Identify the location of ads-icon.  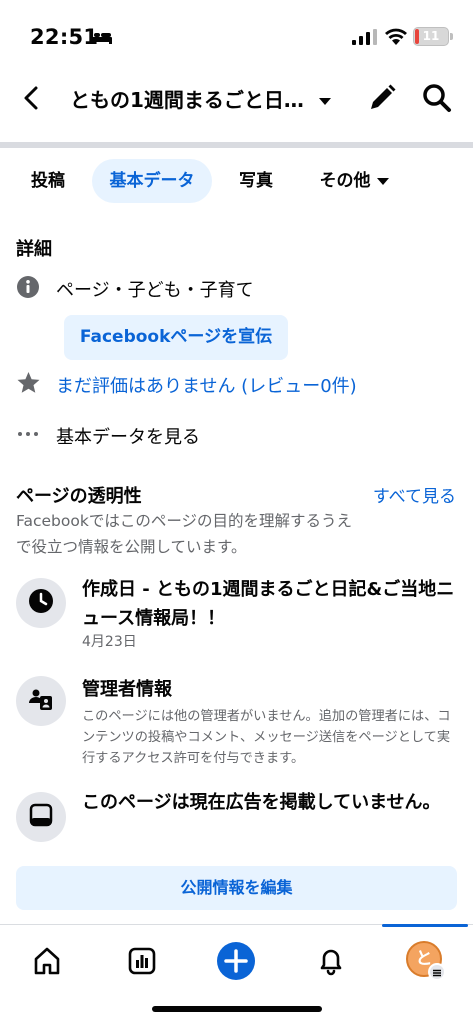
(41, 817).